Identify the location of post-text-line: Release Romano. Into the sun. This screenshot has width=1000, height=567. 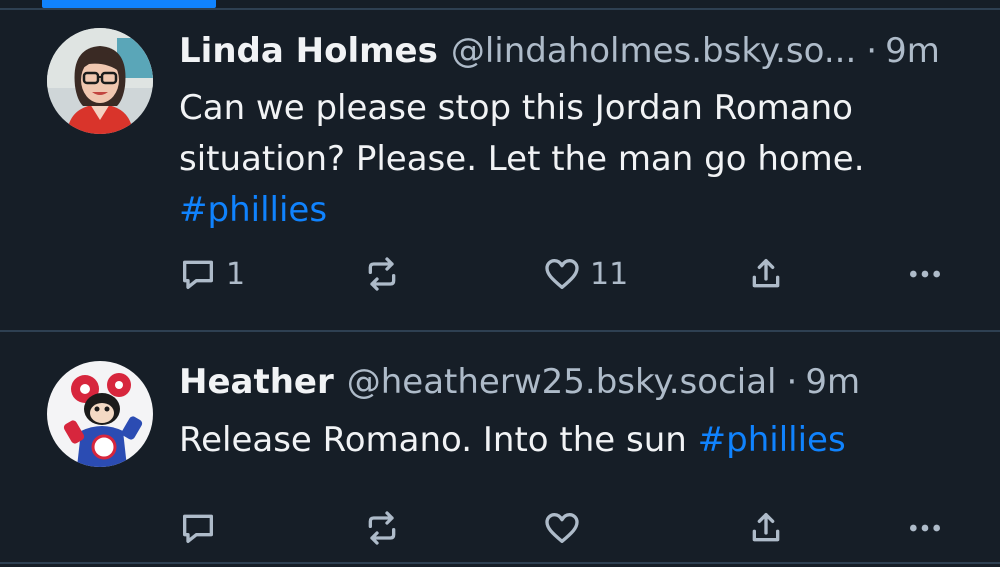
(438, 440).